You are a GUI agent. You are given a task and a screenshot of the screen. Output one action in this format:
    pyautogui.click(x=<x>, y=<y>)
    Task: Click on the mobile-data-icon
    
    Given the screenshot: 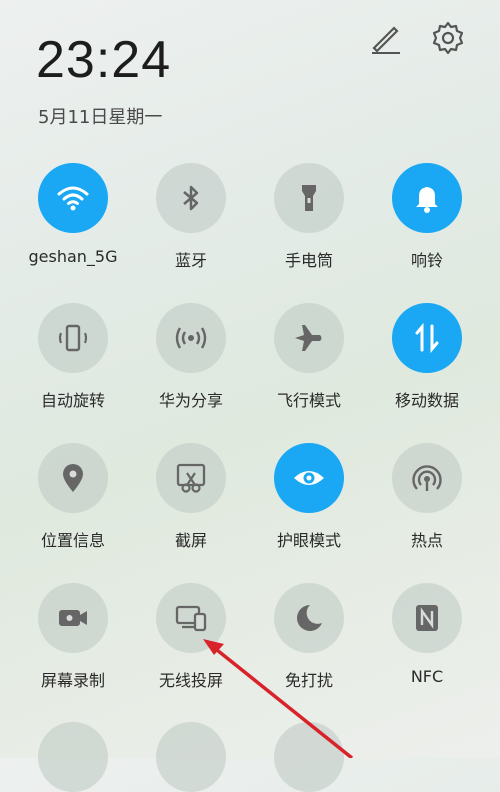 What is the action you would take?
    pyautogui.click(x=427, y=338)
    